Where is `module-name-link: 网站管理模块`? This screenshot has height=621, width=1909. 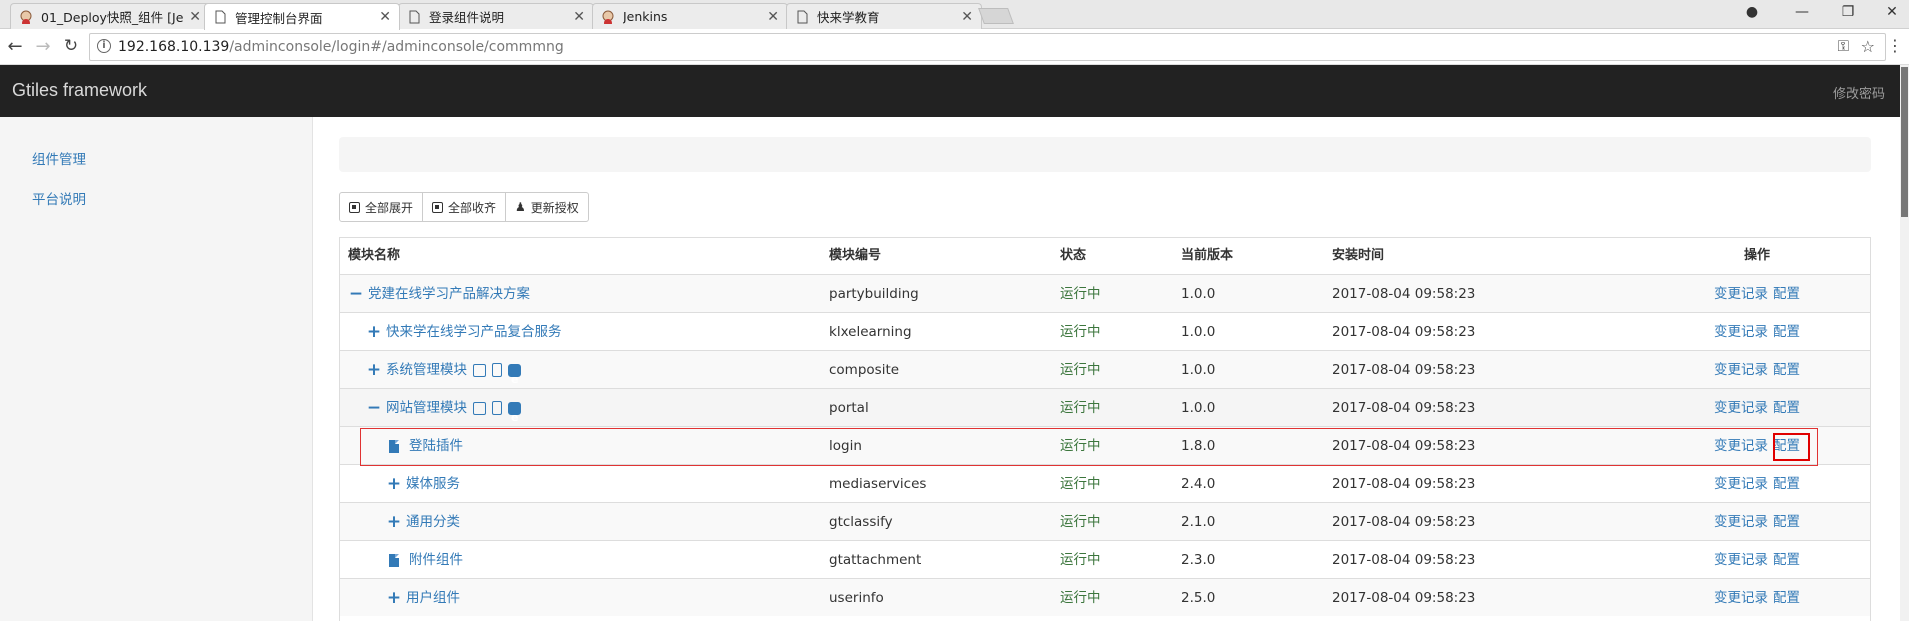
module-name-link: 网站管理模块 is located at coordinates (426, 408).